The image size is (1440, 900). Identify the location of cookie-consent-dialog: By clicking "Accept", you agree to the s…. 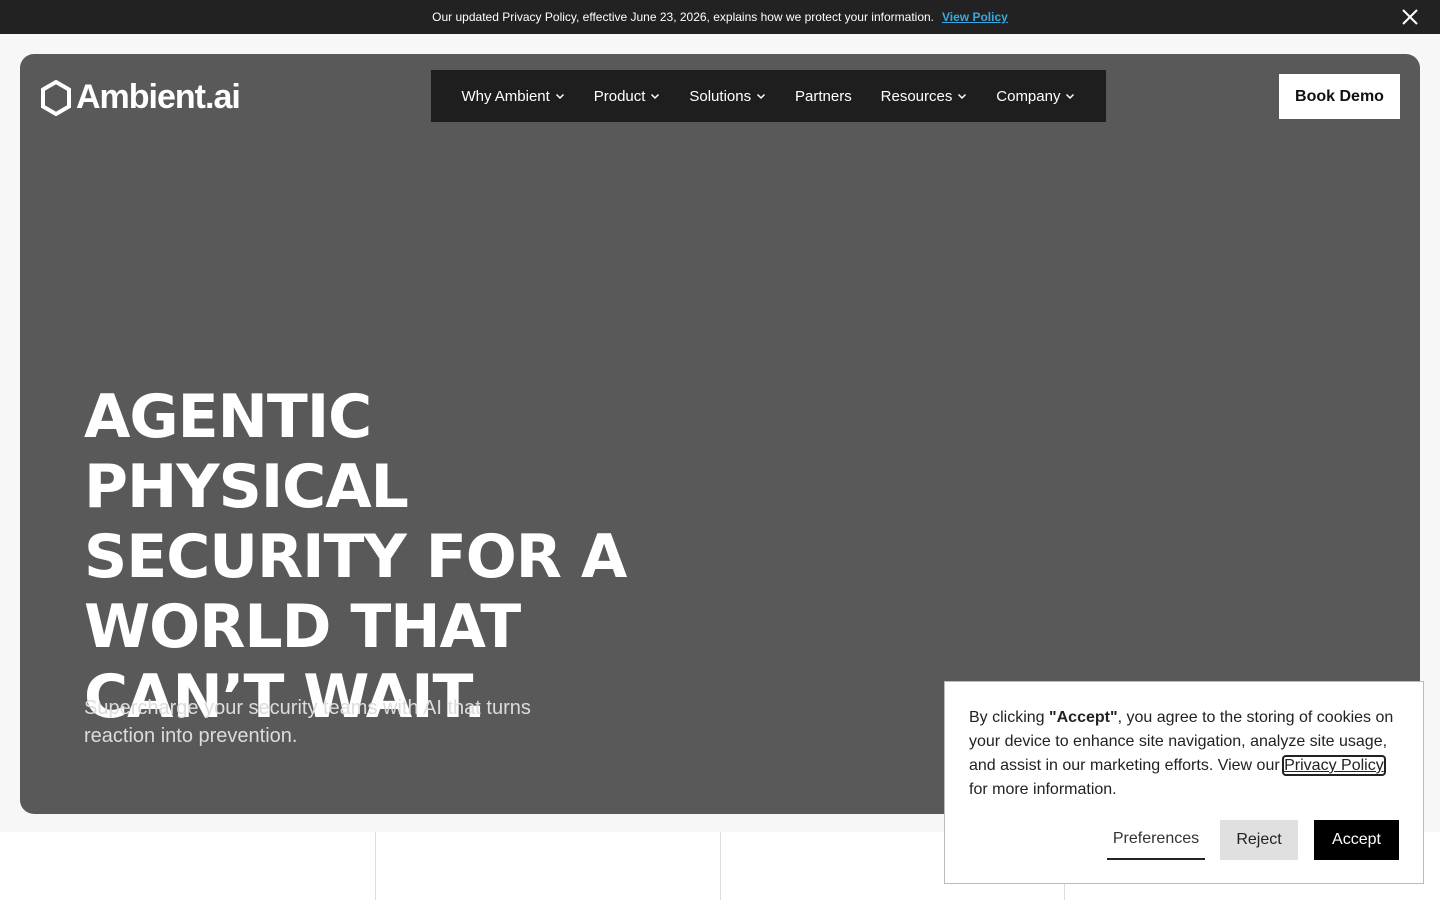
(1184, 782).